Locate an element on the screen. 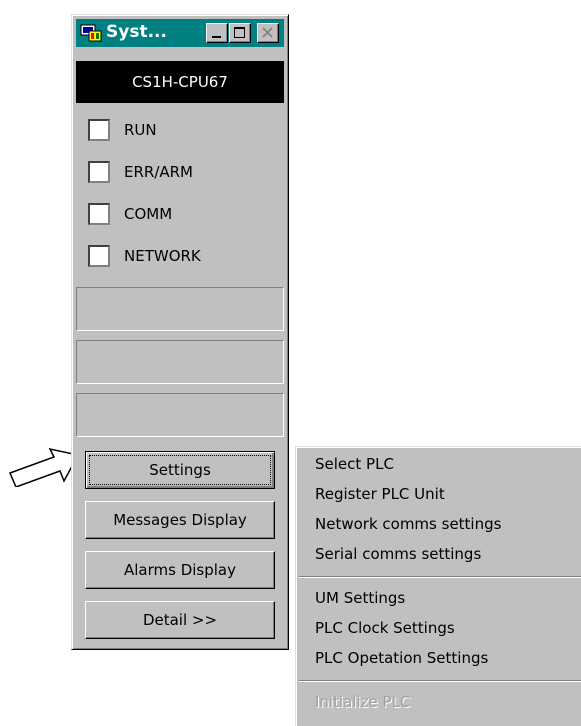  right-arrow-icon is located at coordinates (44, 467).